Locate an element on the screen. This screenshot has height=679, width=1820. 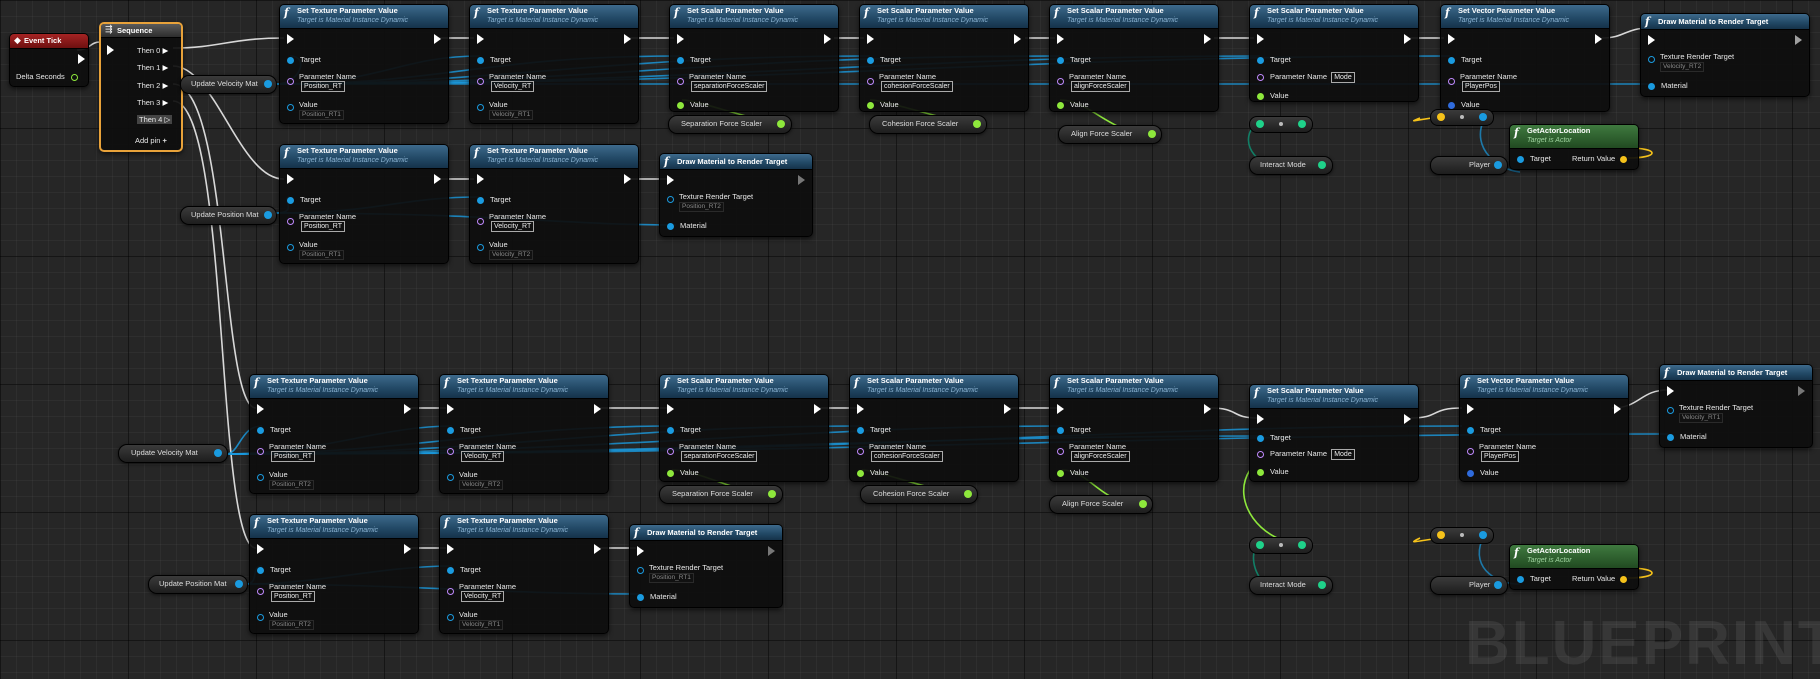
asset-dropdown: Velocity_RT2 is located at coordinates (511, 255).